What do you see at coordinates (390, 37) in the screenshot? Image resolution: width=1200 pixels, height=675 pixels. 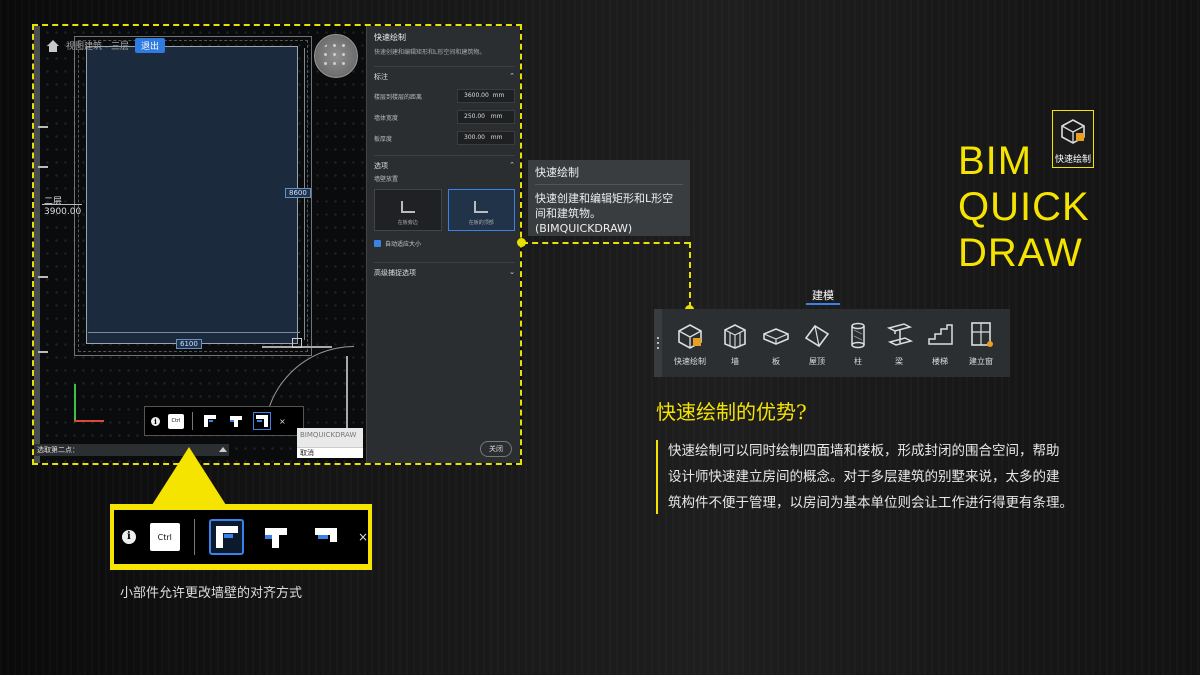 I see `panel-title: 快速绘制` at bounding box center [390, 37].